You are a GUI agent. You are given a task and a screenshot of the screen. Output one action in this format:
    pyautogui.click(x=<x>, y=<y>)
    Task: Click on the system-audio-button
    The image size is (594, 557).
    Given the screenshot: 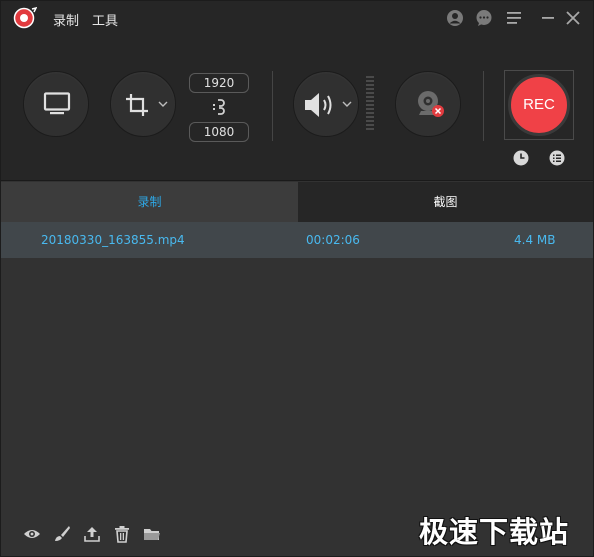 What is the action you would take?
    pyautogui.click(x=326, y=104)
    